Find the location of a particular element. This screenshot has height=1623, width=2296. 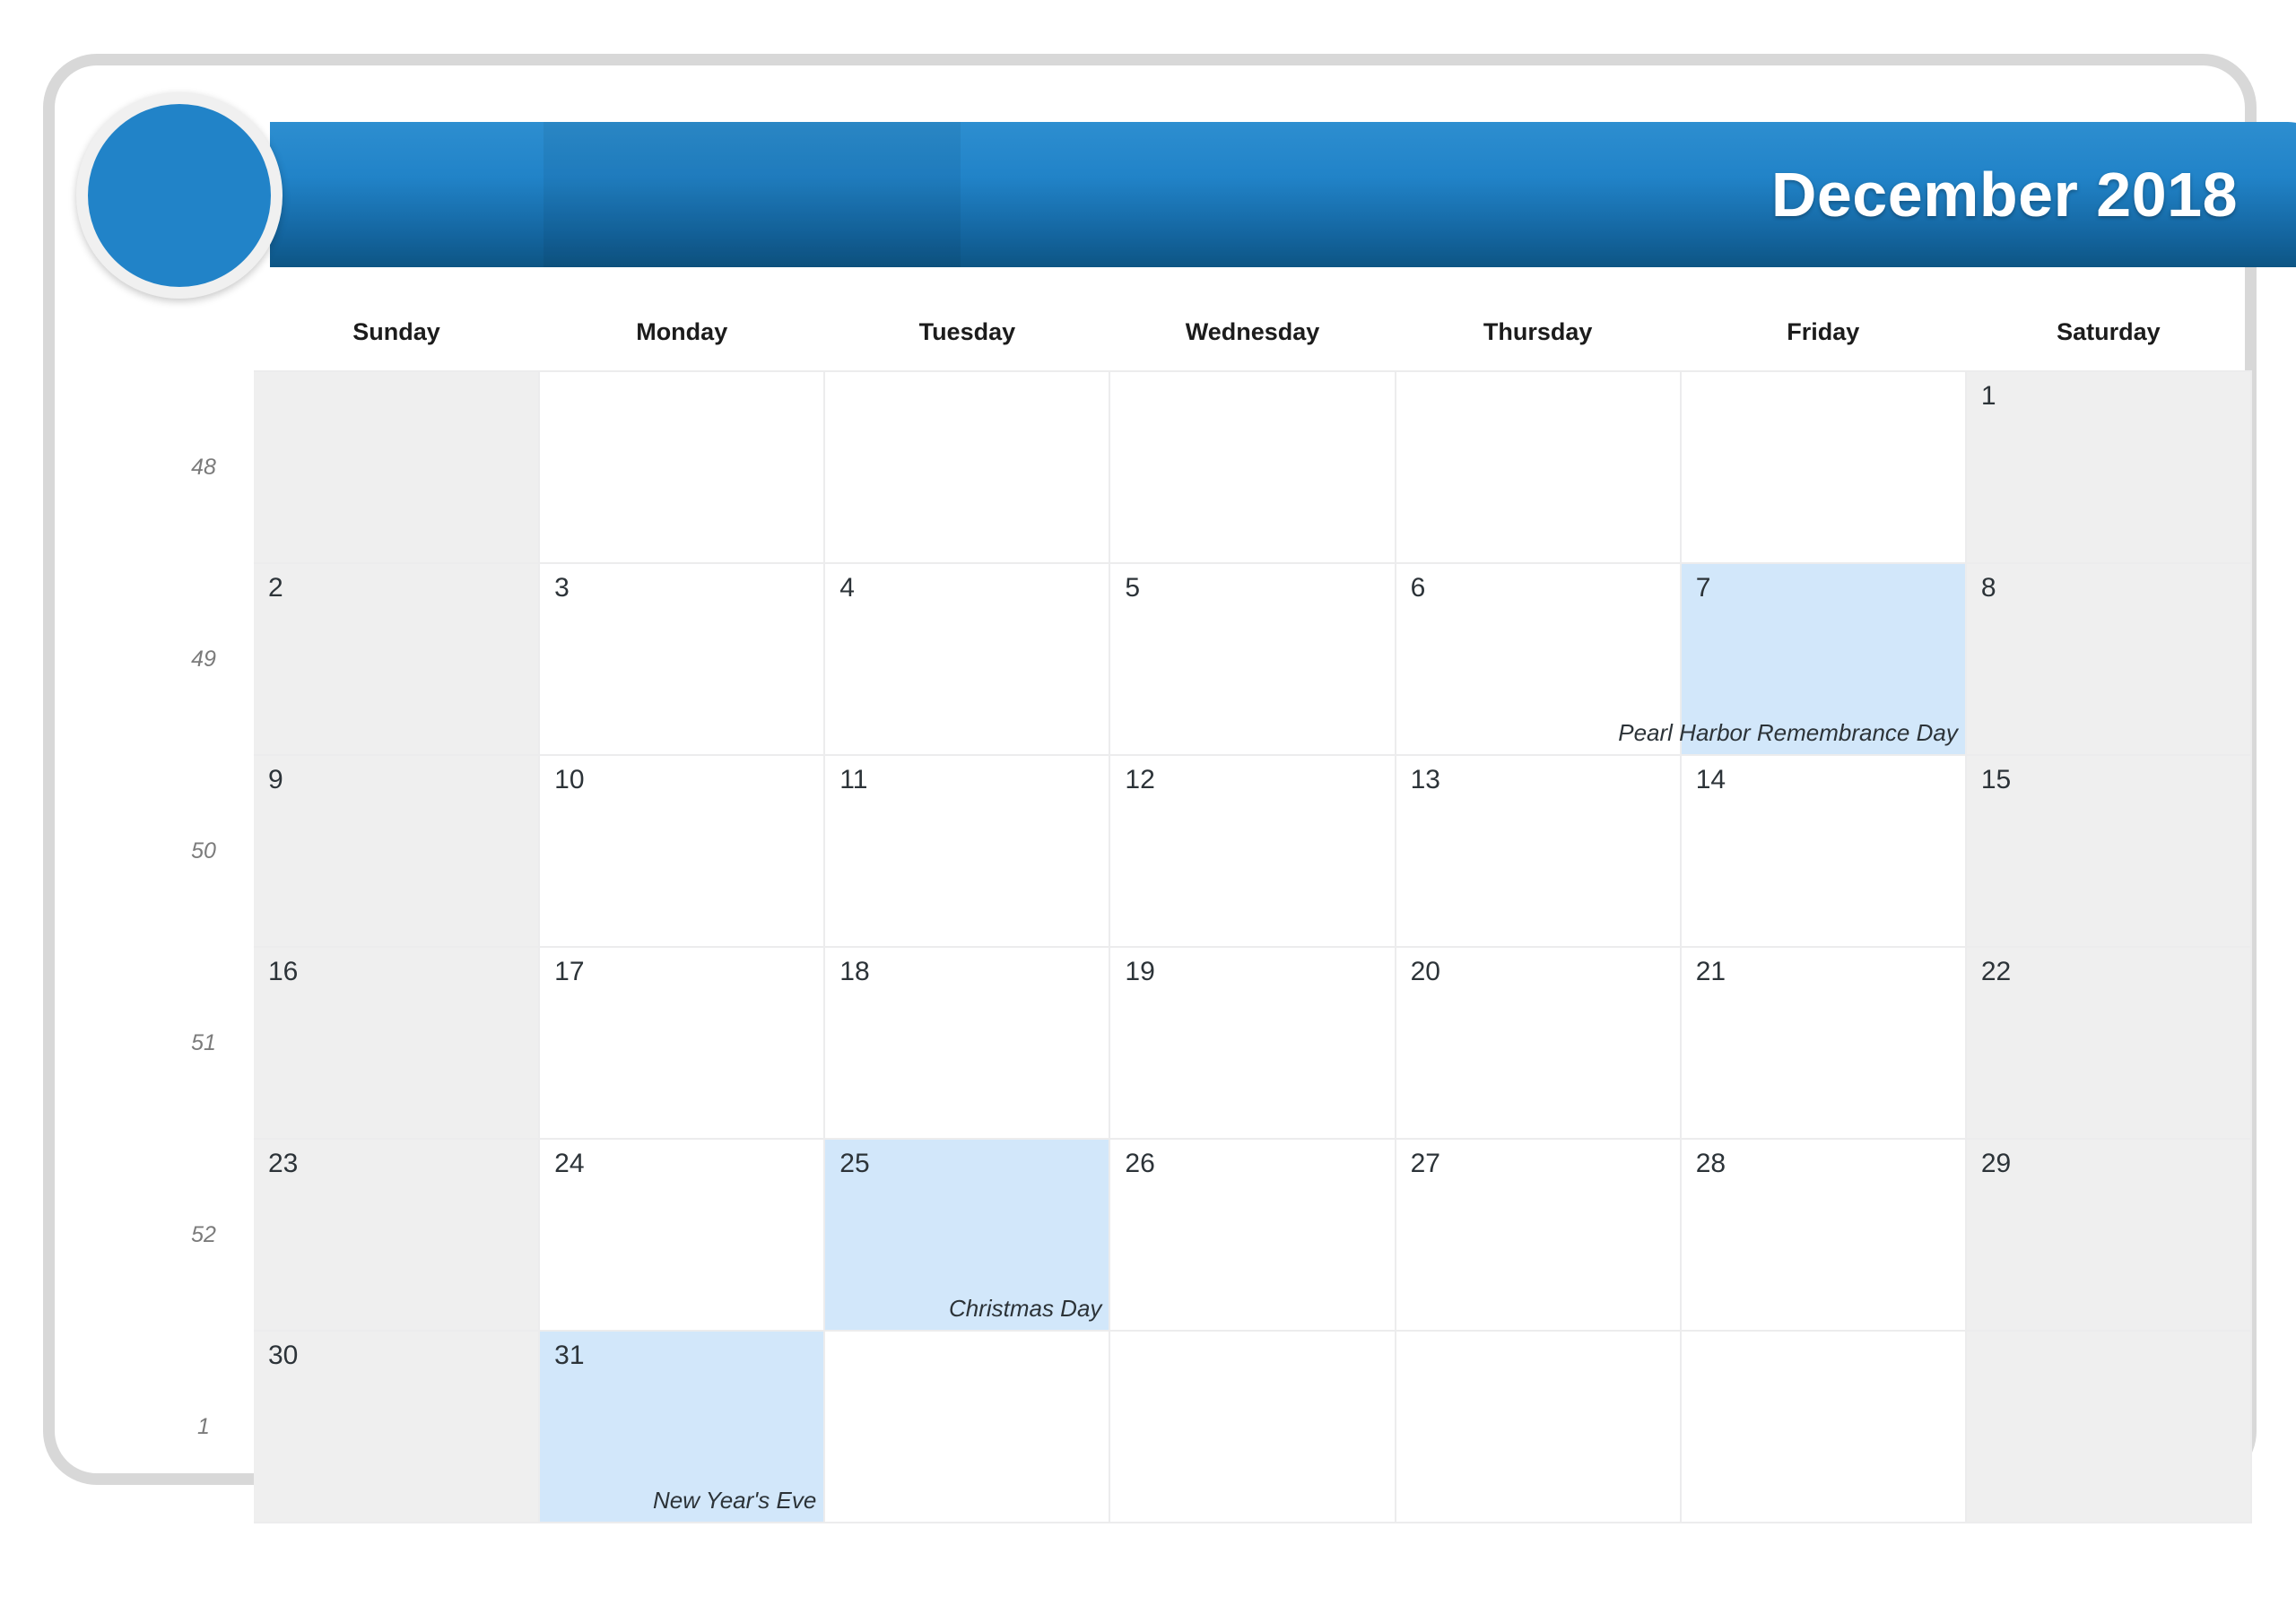

week-number: 48 is located at coordinates (203, 467).